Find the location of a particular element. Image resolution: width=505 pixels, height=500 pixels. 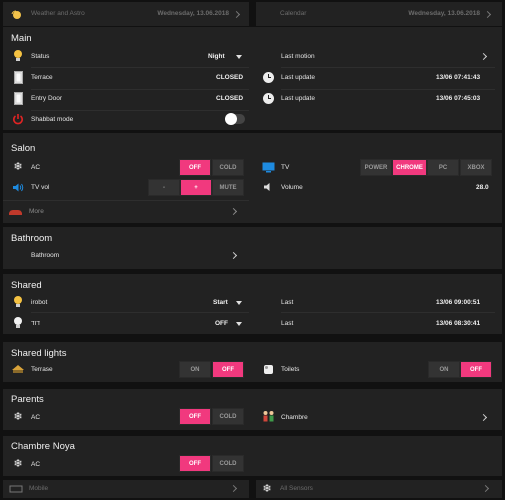

last-value: 13/06 08:30:41 is located at coordinates (458, 323).